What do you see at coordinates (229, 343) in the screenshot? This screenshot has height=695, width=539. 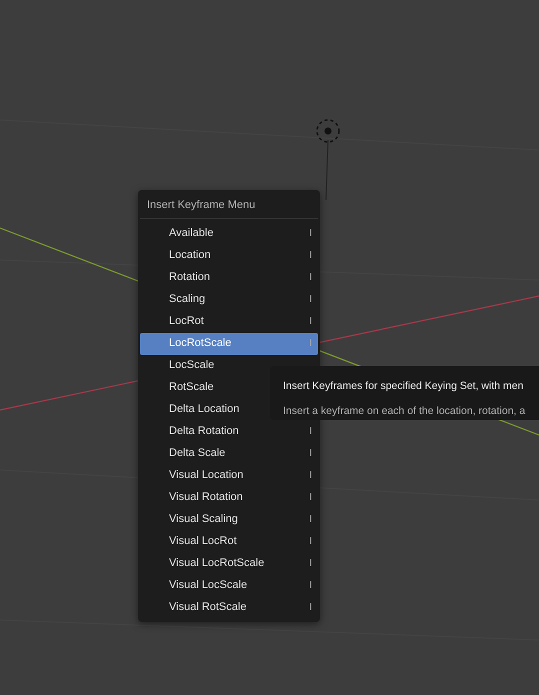 I see `menu-item: LocRotScale I` at bounding box center [229, 343].